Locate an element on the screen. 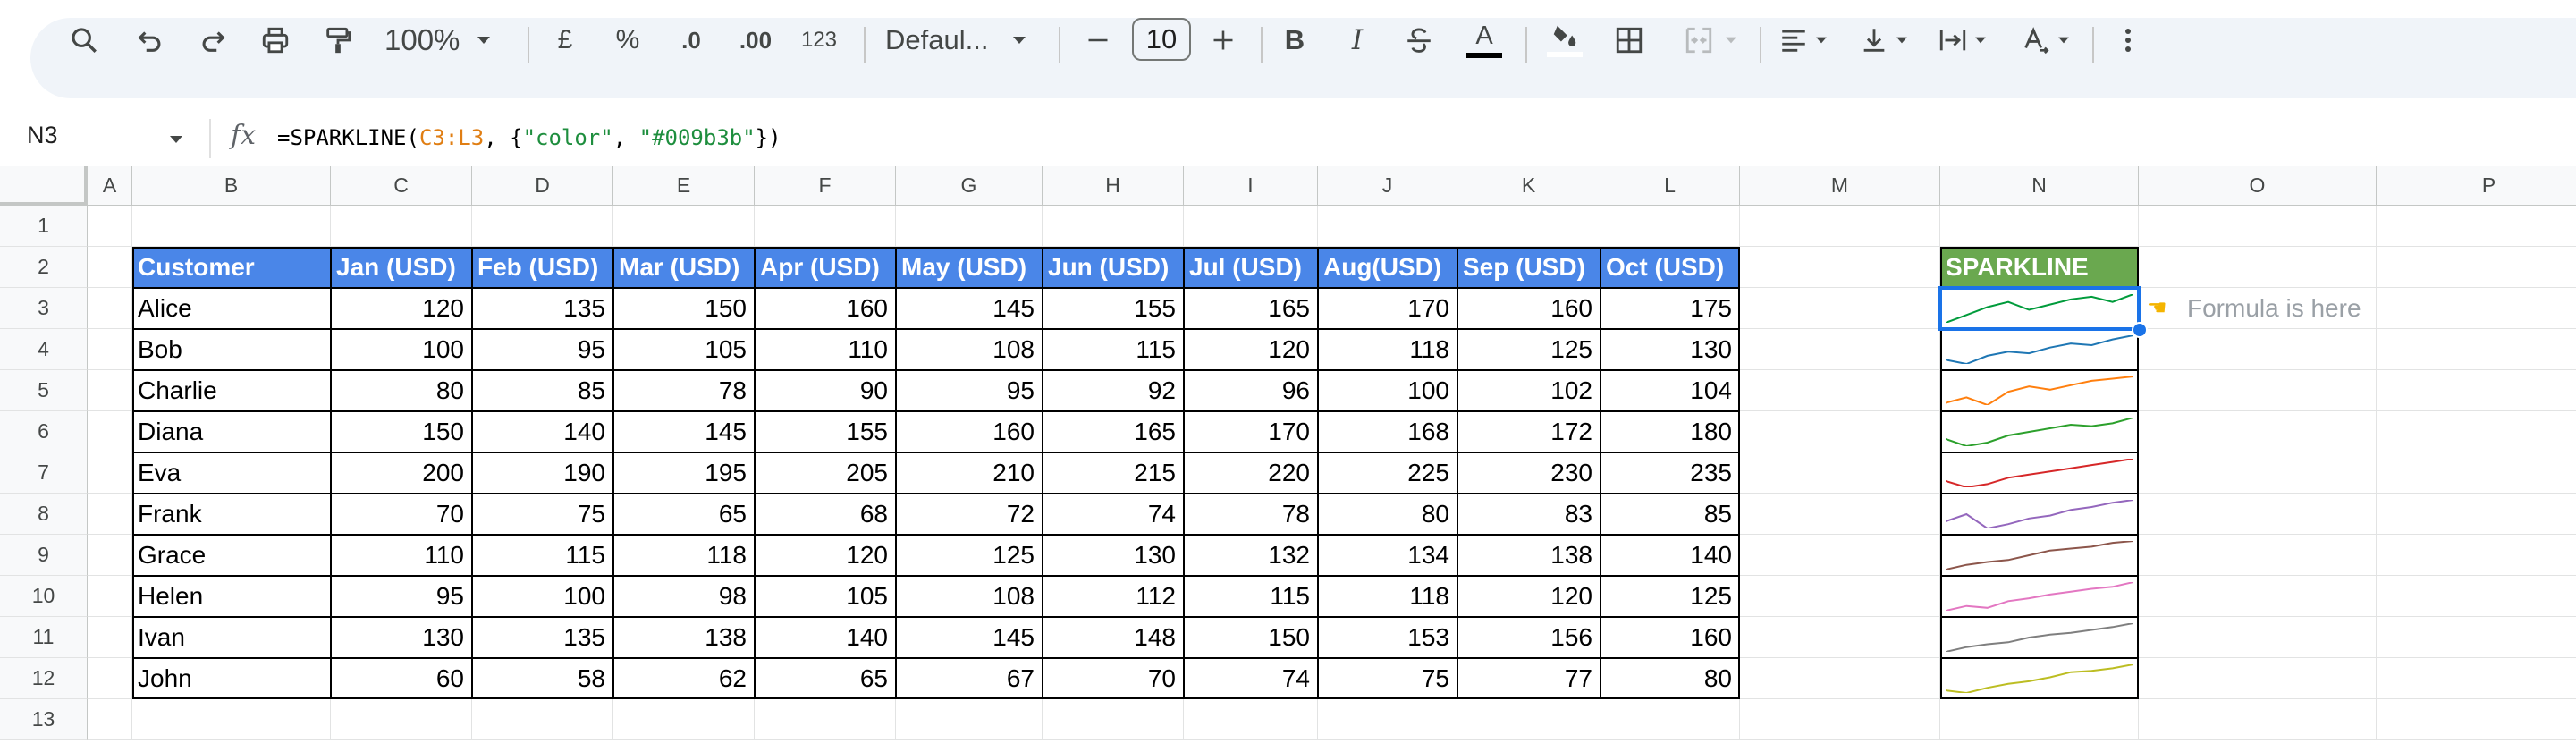  row-header-4: 4 is located at coordinates (44, 350).